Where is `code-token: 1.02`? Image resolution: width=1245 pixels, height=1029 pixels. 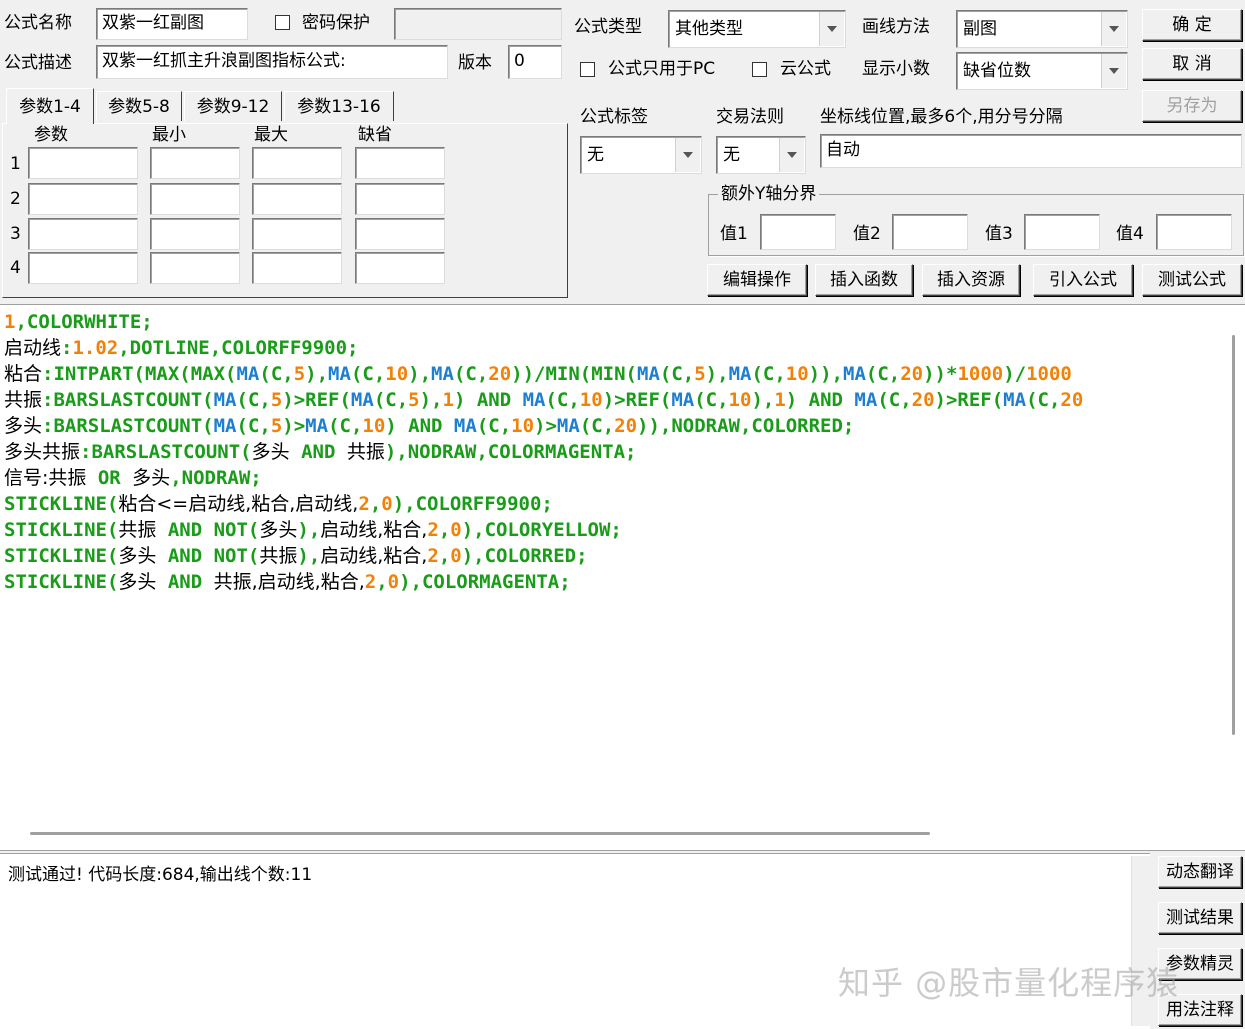 code-token: 1.02 is located at coordinates (95, 348).